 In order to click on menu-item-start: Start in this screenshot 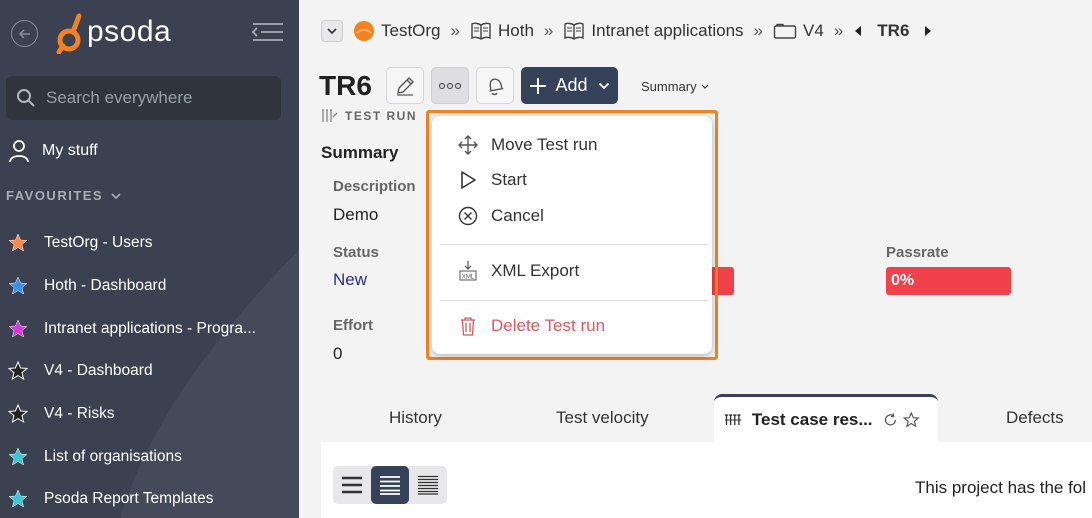, I will do `click(492, 180)`.